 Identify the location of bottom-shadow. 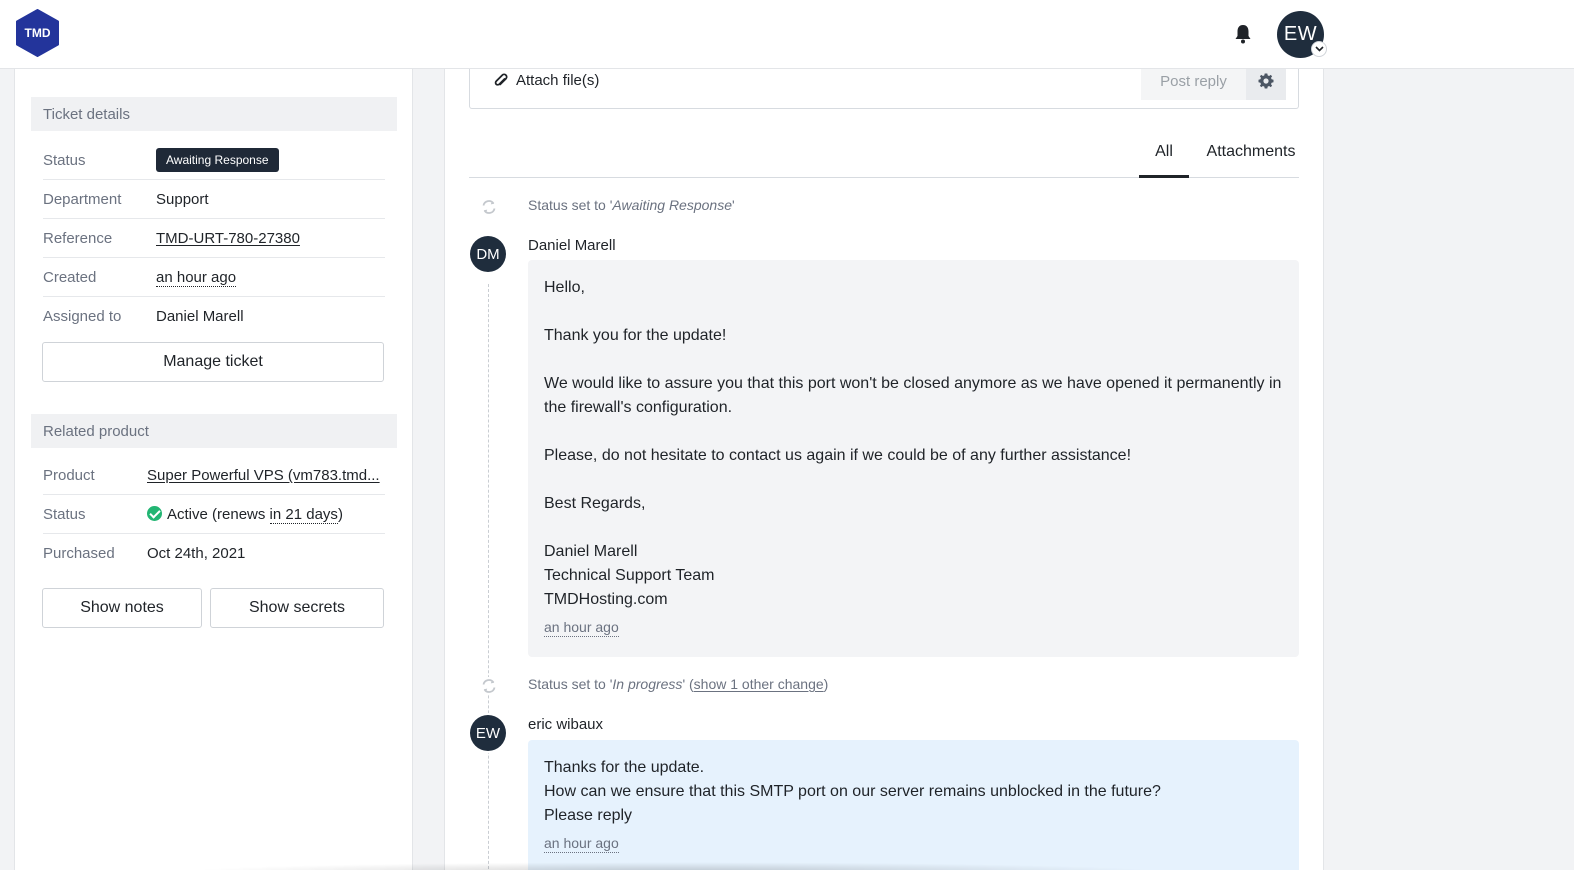
(675, 866).